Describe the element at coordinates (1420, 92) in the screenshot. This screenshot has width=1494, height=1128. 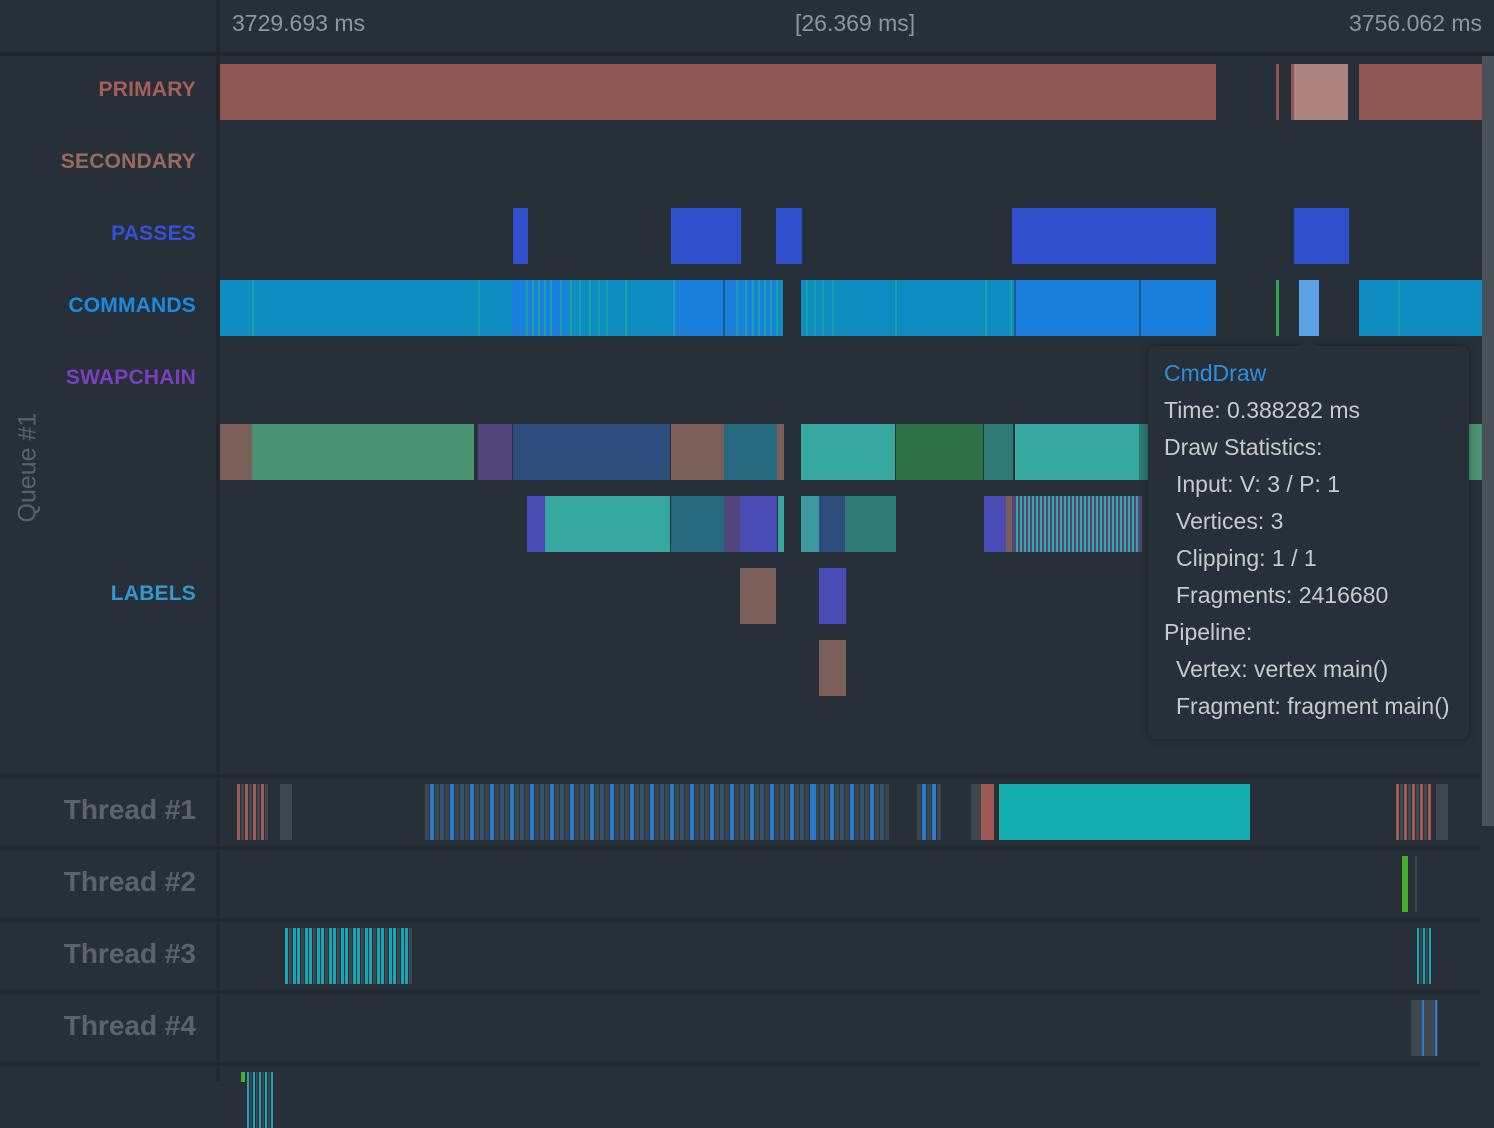
I see `primary-block` at that location.